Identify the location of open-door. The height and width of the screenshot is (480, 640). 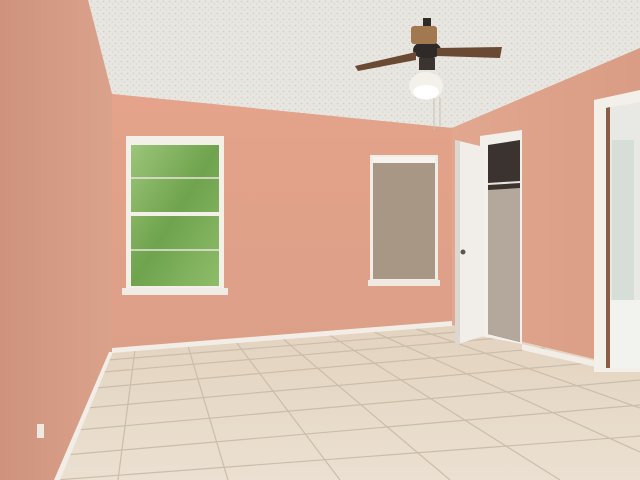
(469, 242).